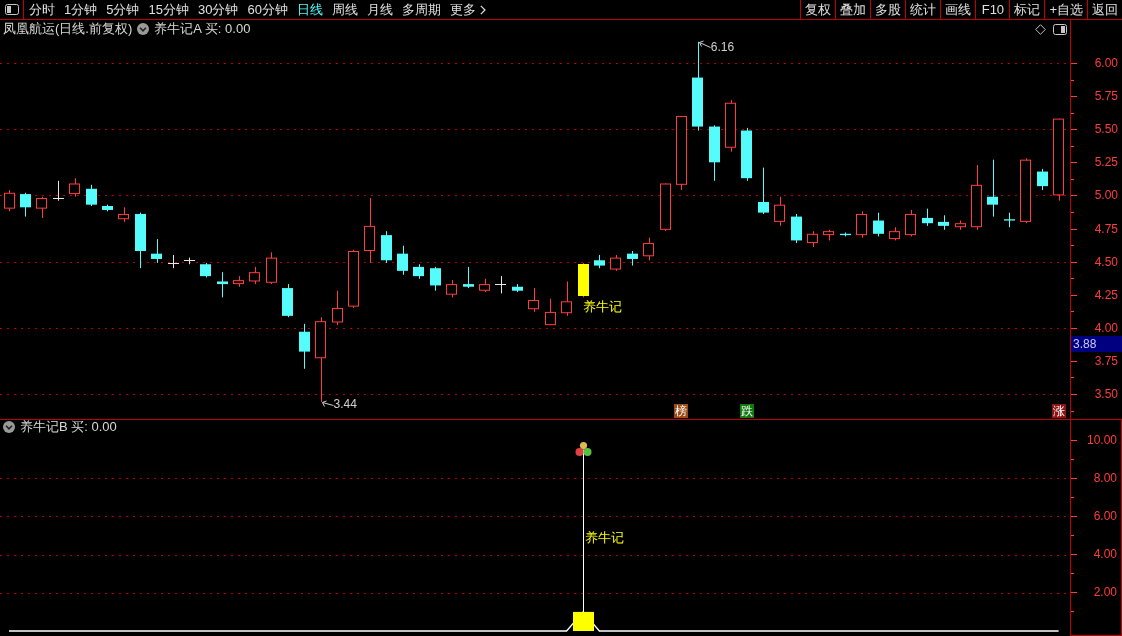 Image resolution: width=1122 pixels, height=636 pixels. What do you see at coordinates (328, 403) in the screenshot?
I see `leader-arrow` at bounding box center [328, 403].